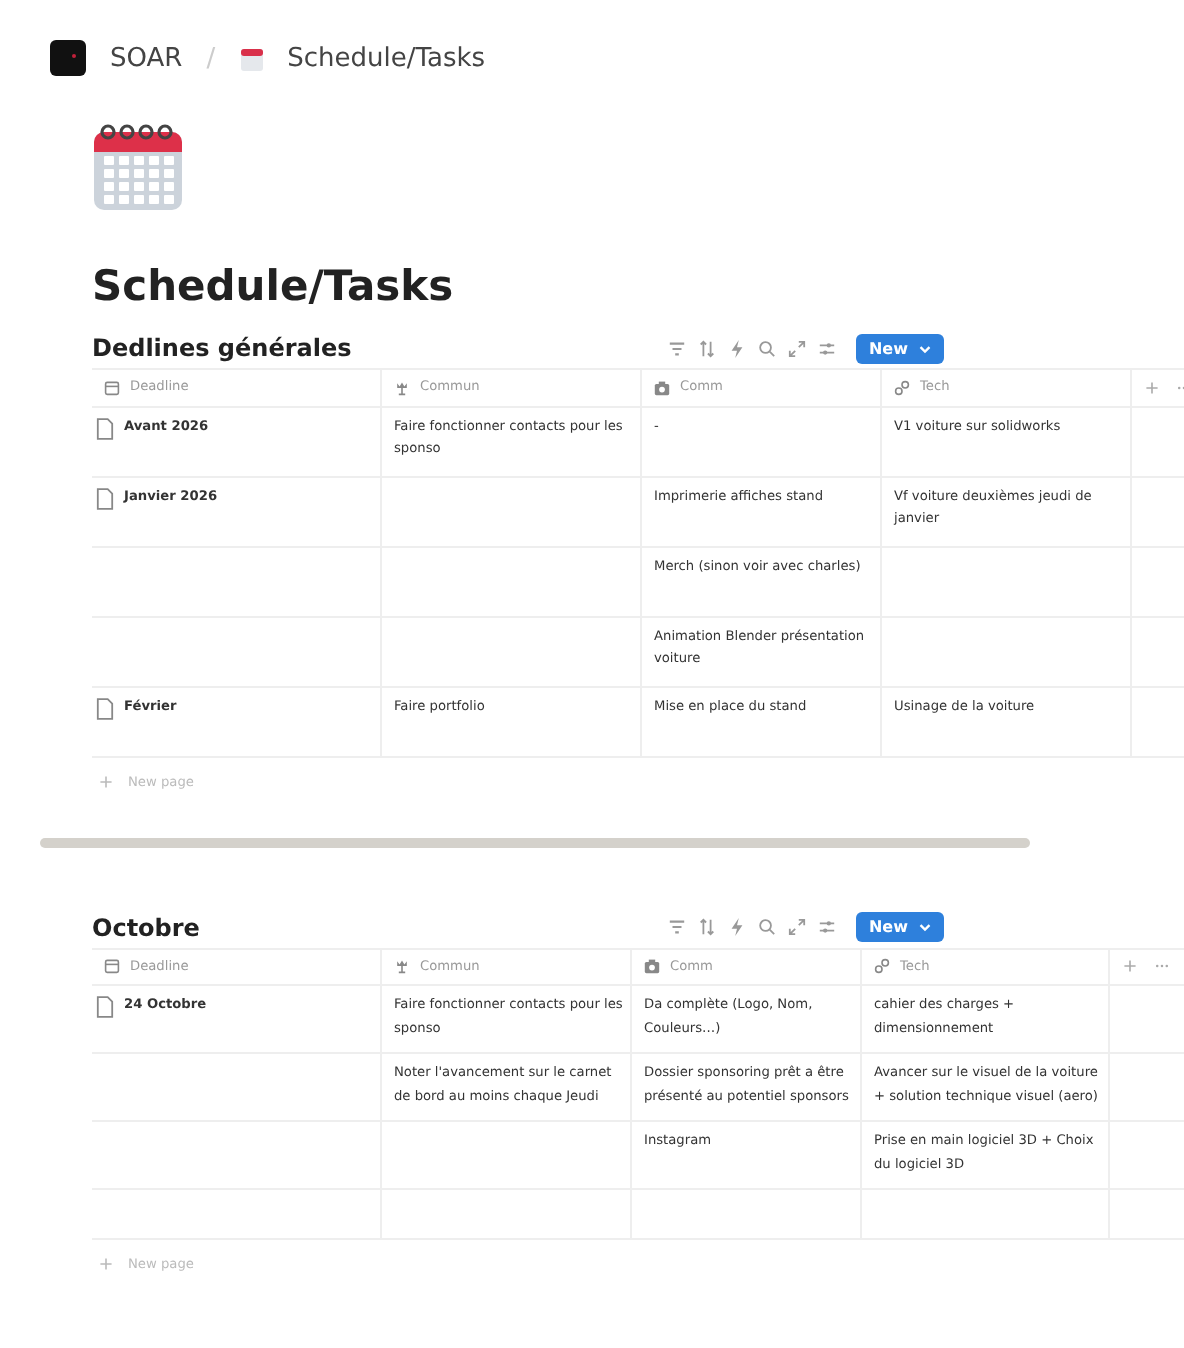  Describe the element at coordinates (535, 842) in the screenshot. I see `scrollbar` at that location.